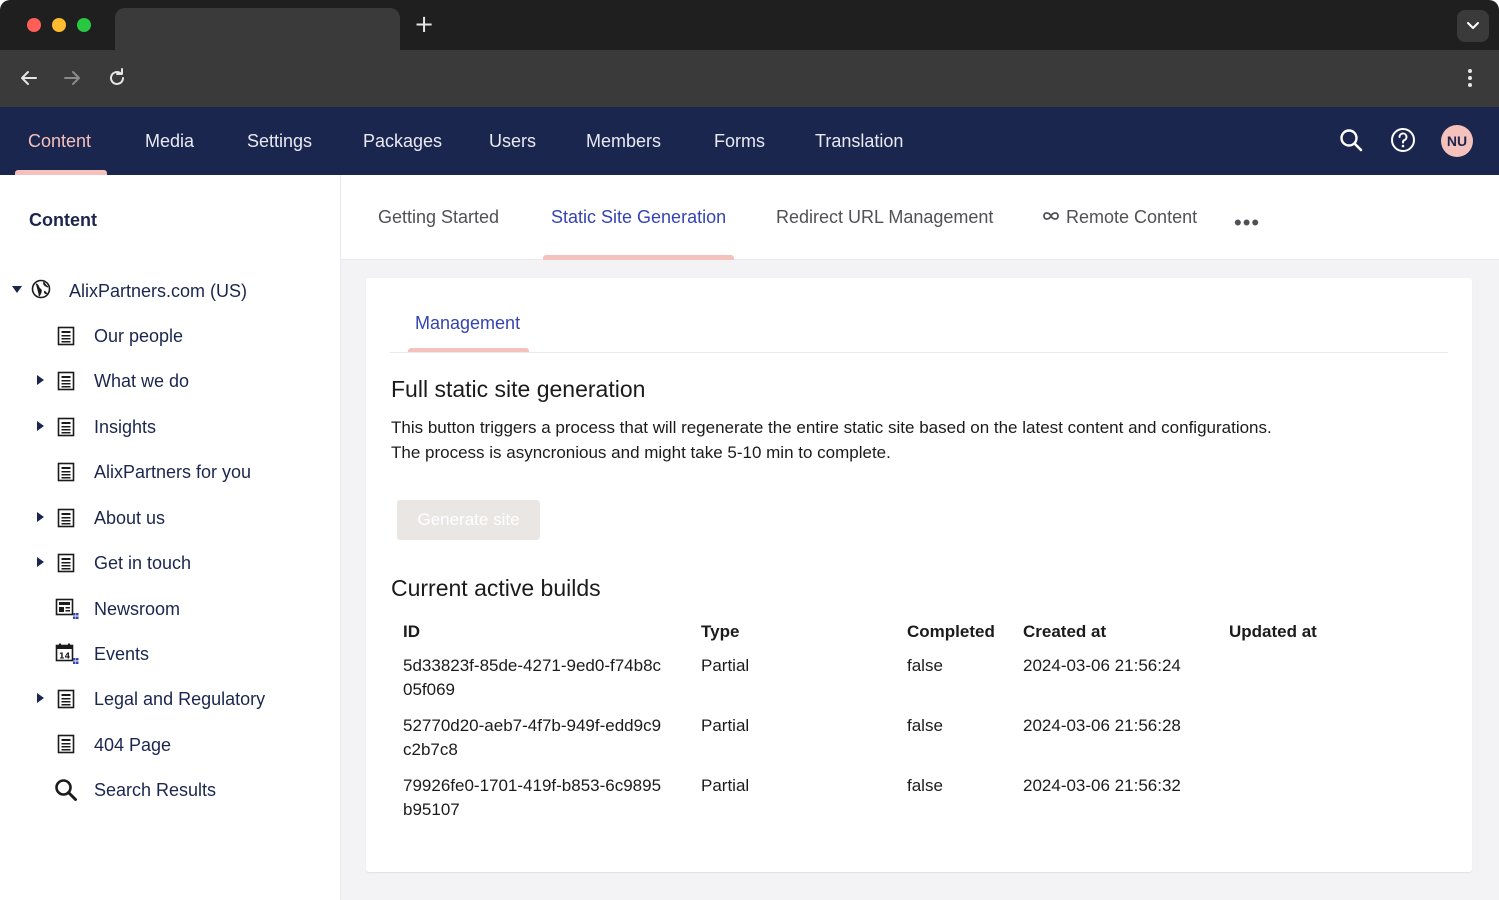 This screenshot has width=1499, height=900. I want to click on tree-item-search-results: Search Results, so click(155, 790).